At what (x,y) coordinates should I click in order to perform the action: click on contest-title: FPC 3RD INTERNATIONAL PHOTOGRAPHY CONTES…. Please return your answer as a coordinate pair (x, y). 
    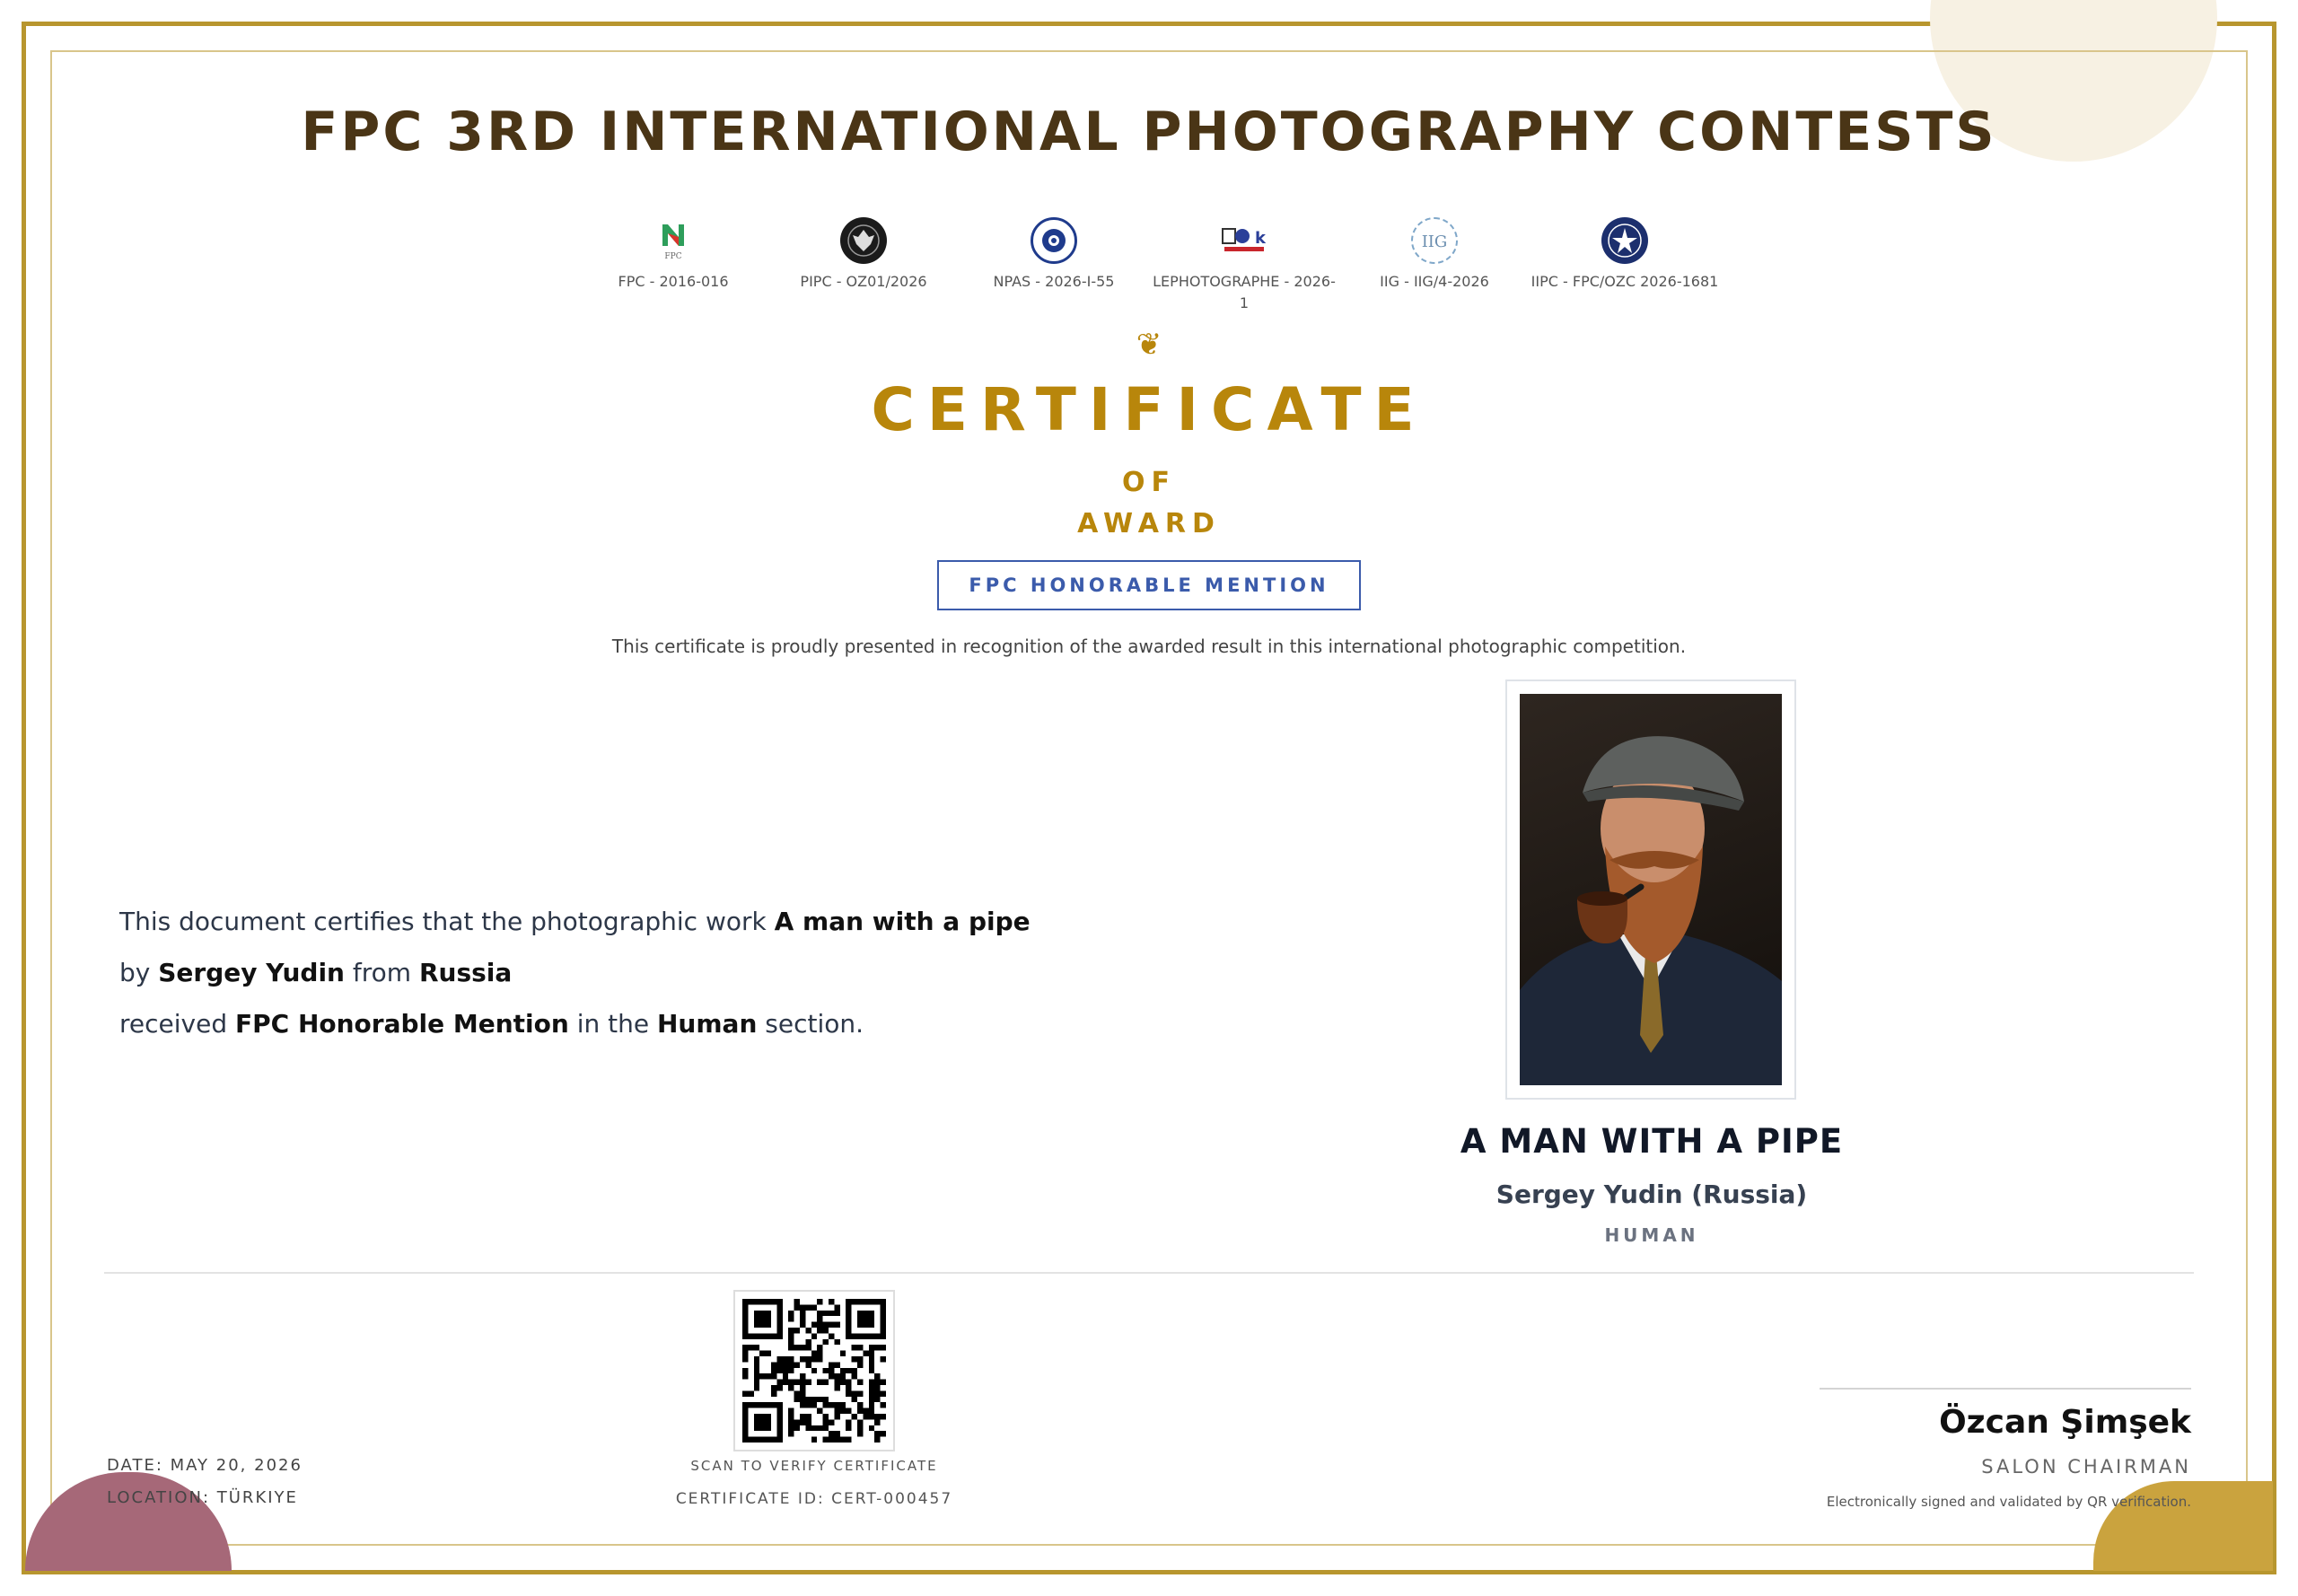
    Looking at the image, I should click on (1149, 132).